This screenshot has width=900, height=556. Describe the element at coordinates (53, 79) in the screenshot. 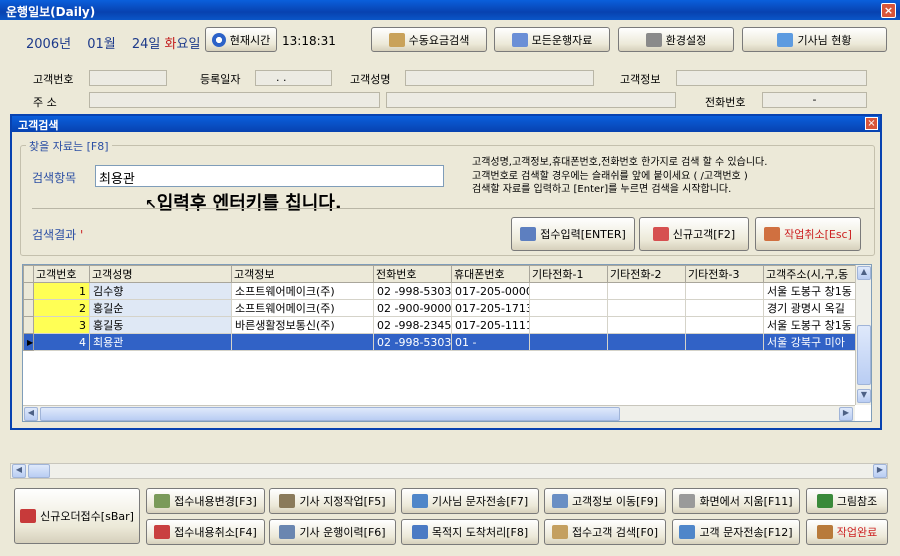

I see `customer-no-label: 고객번호` at that location.